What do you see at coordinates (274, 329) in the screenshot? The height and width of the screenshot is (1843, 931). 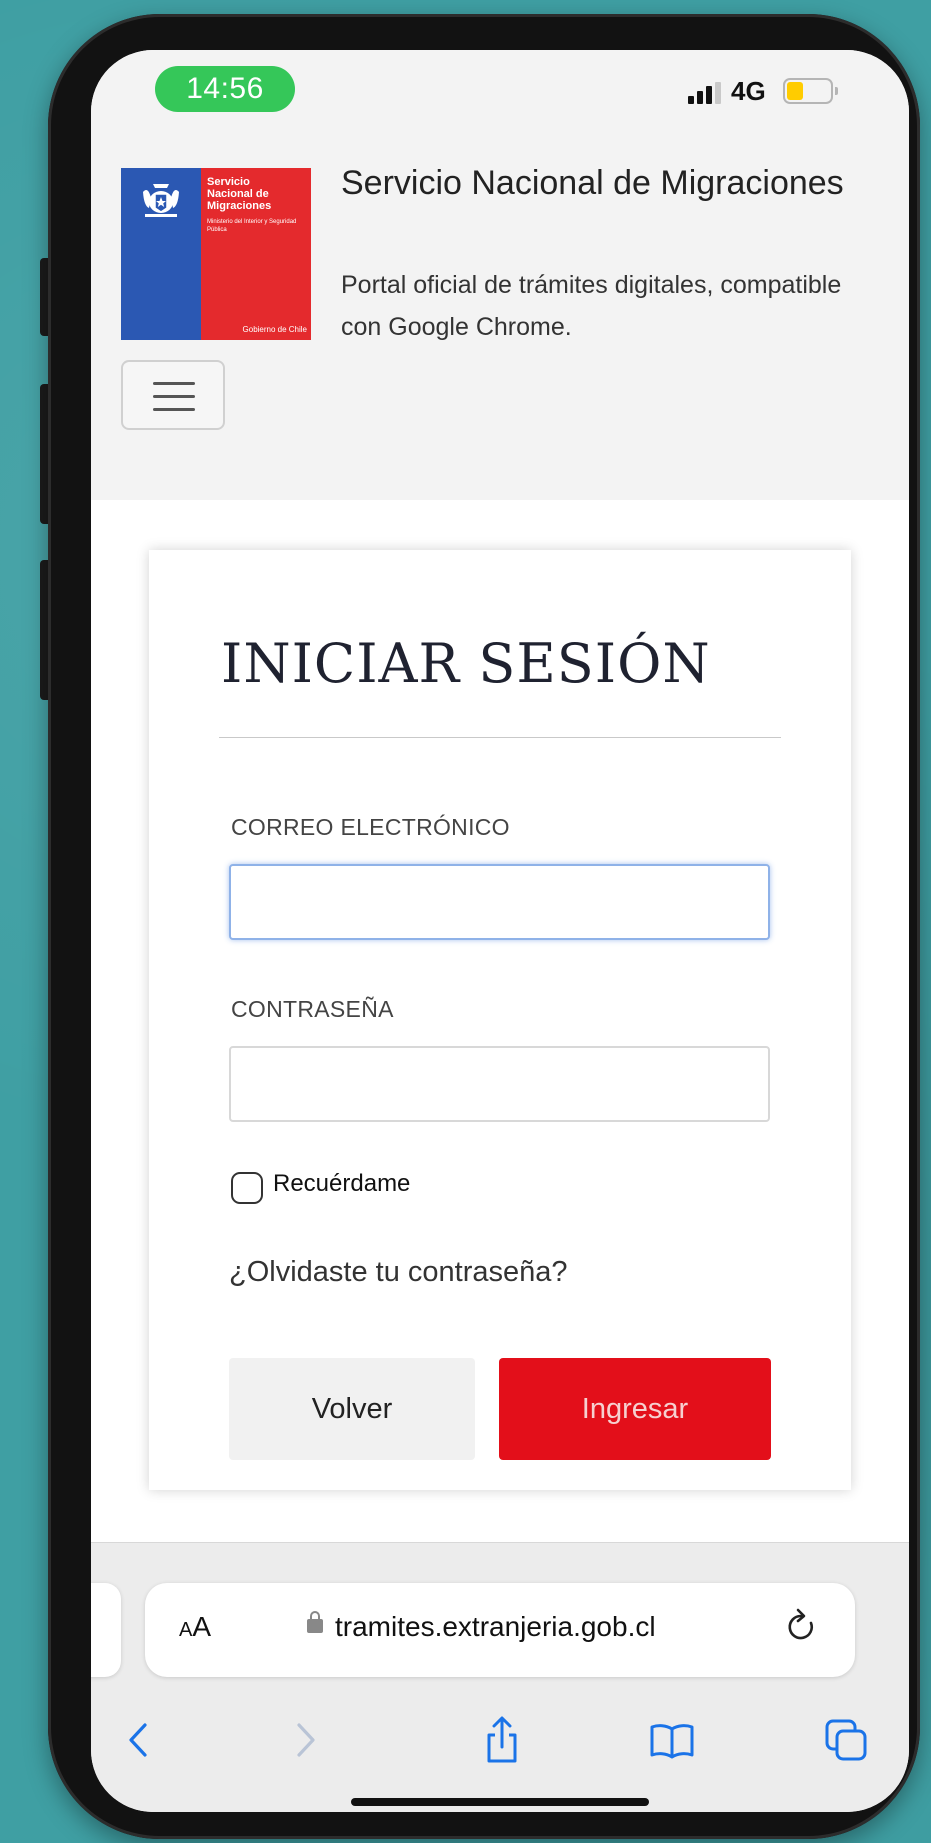 I see `logo-government: Gobierno de Chile` at bounding box center [274, 329].